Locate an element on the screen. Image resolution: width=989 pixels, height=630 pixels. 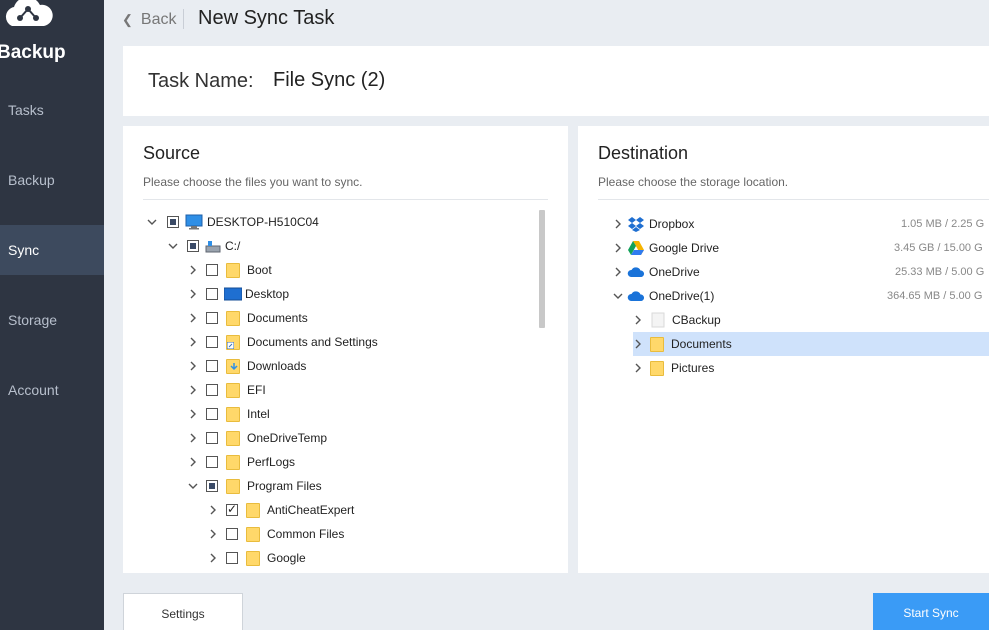
check-icon: ✓ is located at coordinates (232, 509).